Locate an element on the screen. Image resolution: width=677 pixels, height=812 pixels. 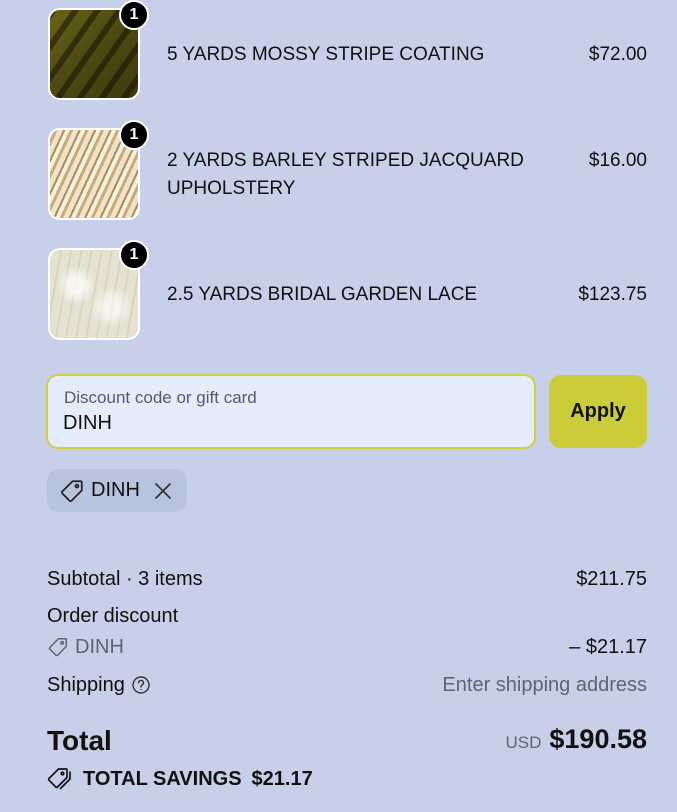
subtotal-value: $211.75 is located at coordinates (611, 579).